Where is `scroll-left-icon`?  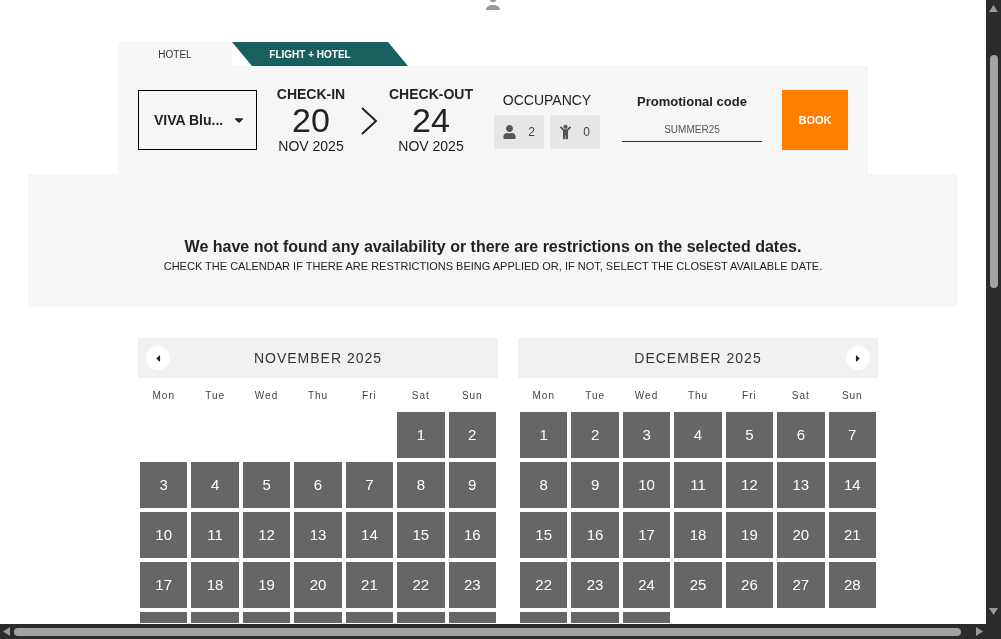 scroll-left-icon is located at coordinates (6, 631).